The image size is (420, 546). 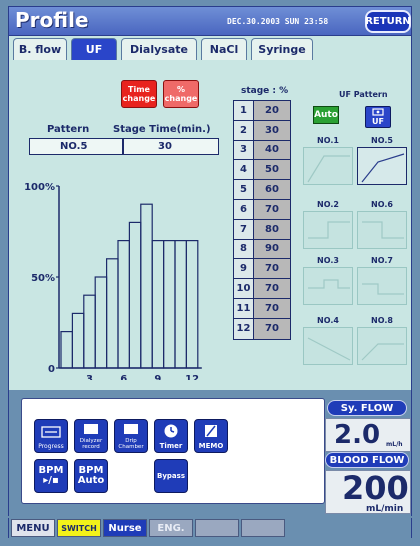 I want to click on stage-number: 12, so click(x=244, y=328).